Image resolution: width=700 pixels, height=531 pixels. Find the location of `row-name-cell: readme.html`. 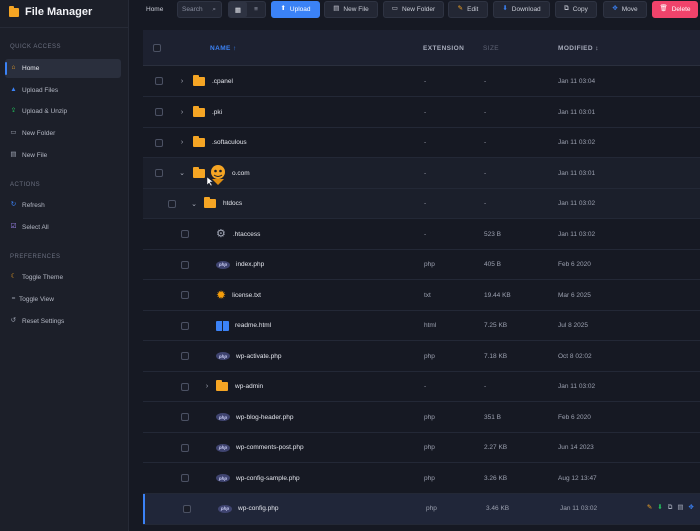

row-name-cell: readme.html is located at coordinates (243, 326).